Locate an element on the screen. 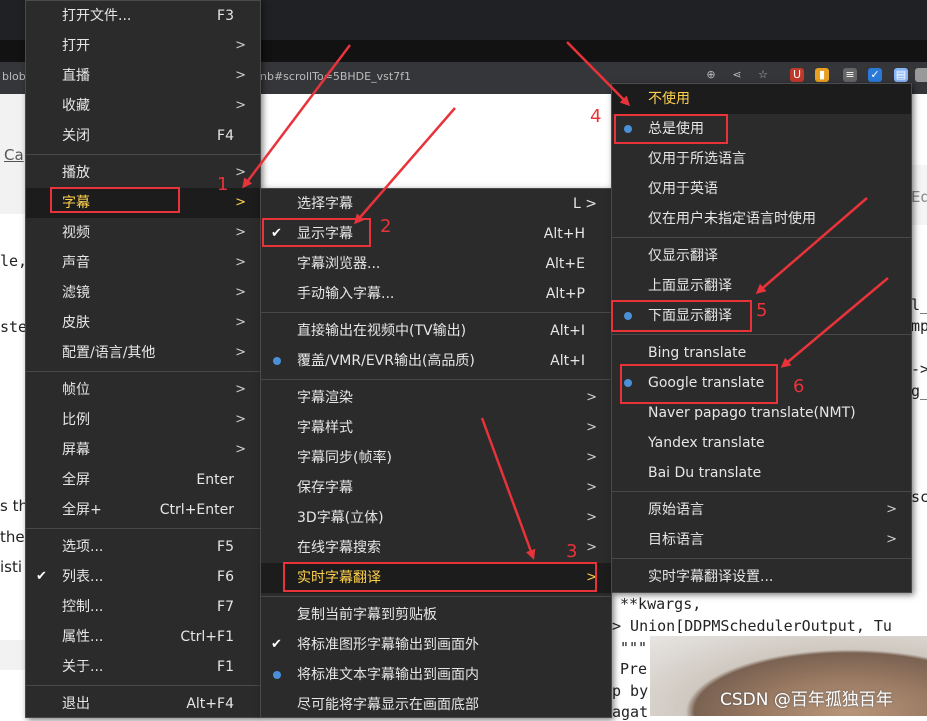  arrow-step1 is located at coordinates (296, 116).